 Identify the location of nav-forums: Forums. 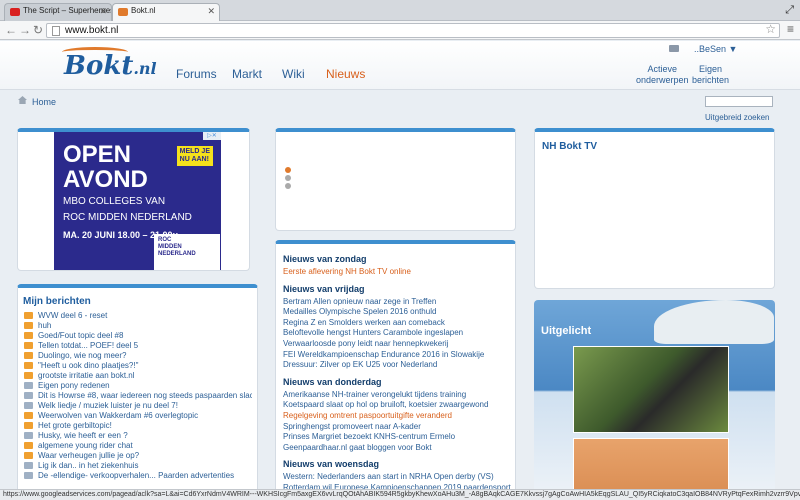
(196, 74).